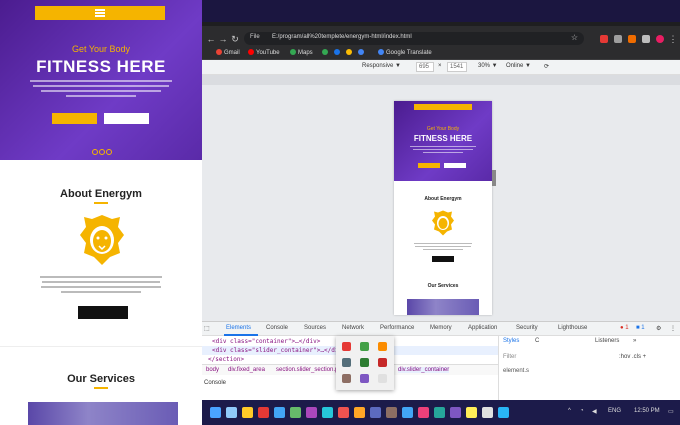 Image resolution: width=680 pixels, height=425 pixels. Describe the element at coordinates (614, 411) in the screenshot. I see `language-indicator: ENG` at that location.